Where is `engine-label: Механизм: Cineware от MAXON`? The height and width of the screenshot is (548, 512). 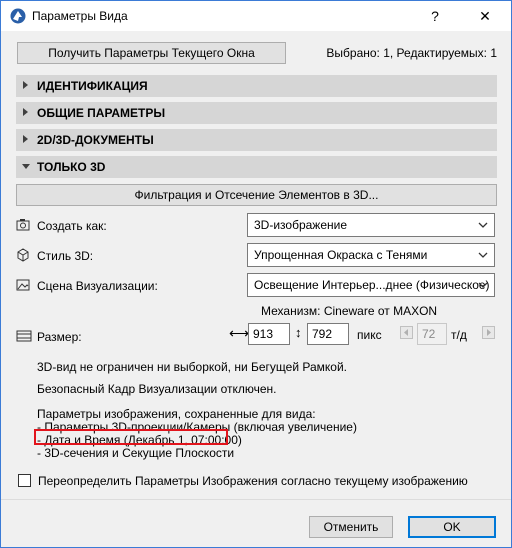
engine-label: Механизм: Cineware от MAXON is located at coordinates (349, 311).